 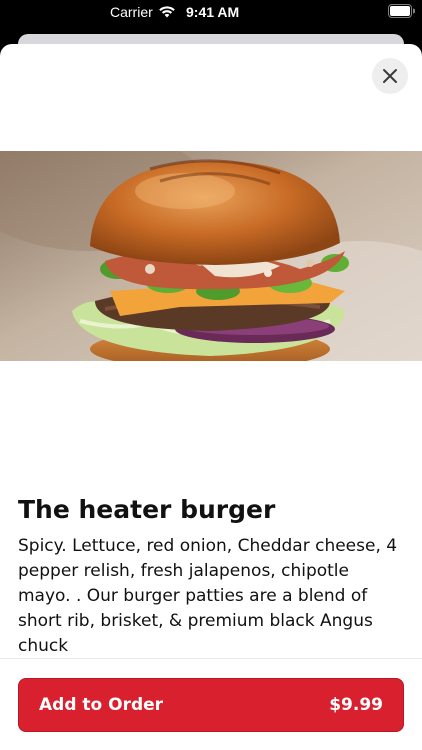 I want to click on add-to-order-button: Add to Order $9.99, so click(x=211, y=705).